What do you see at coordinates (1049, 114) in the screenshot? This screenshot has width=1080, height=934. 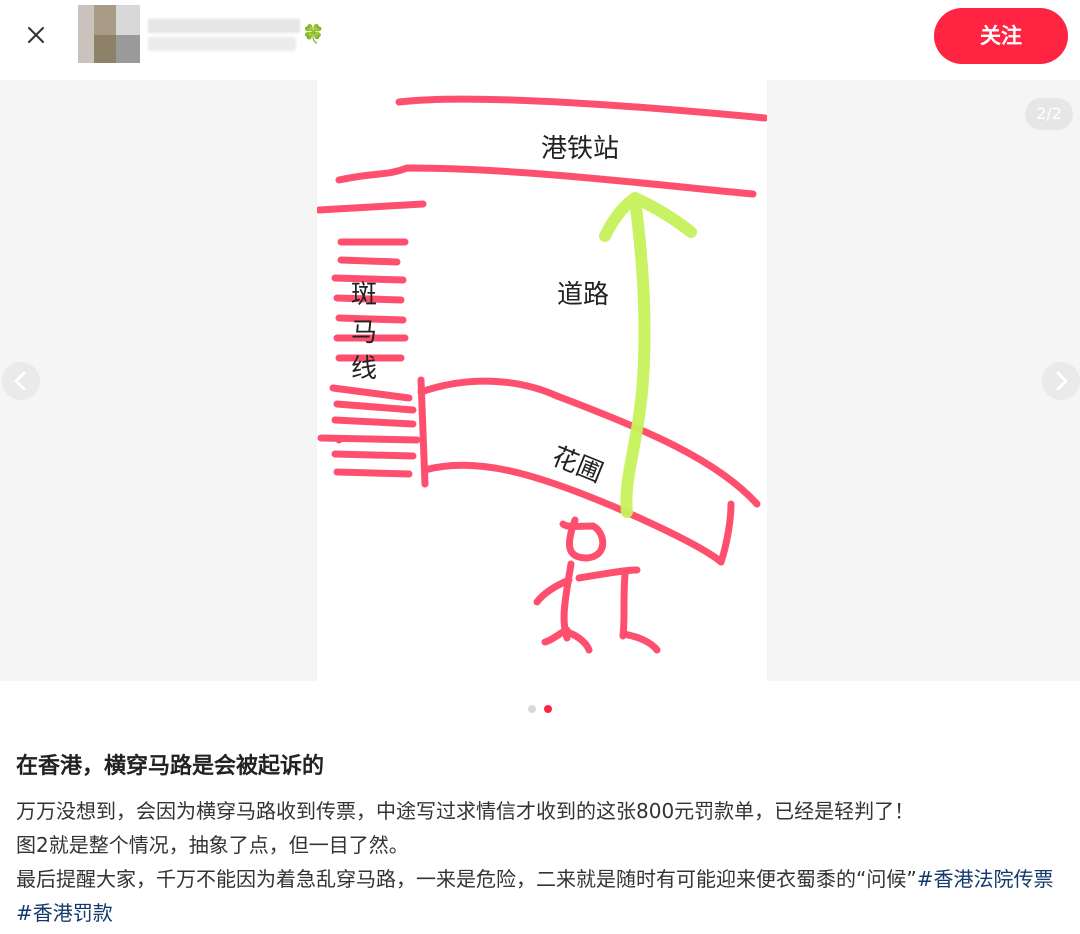 I see `slide-counter: 2/2` at bounding box center [1049, 114].